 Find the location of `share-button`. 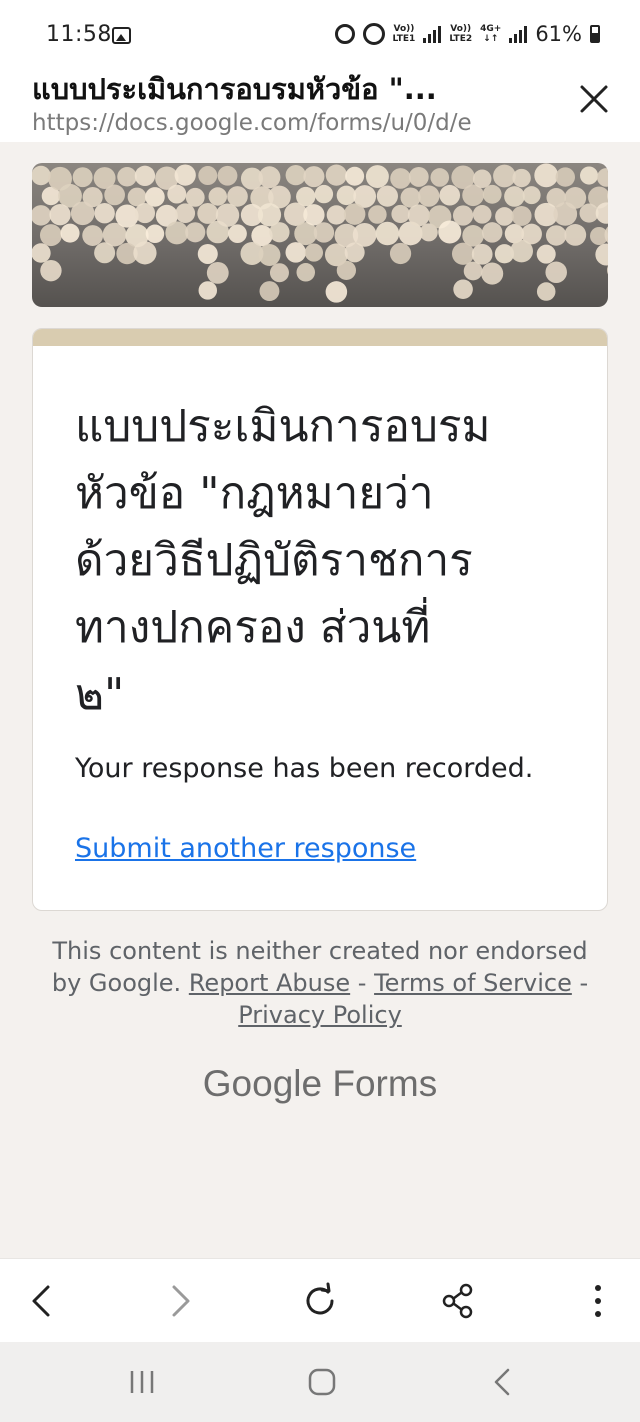

share-button is located at coordinates (458, 1301).